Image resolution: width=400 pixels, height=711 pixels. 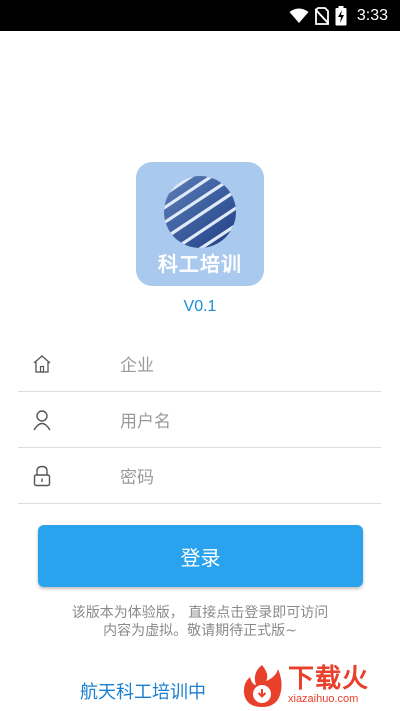 What do you see at coordinates (200, 556) in the screenshot?
I see `login-button: 登录` at bounding box center [200, 556].